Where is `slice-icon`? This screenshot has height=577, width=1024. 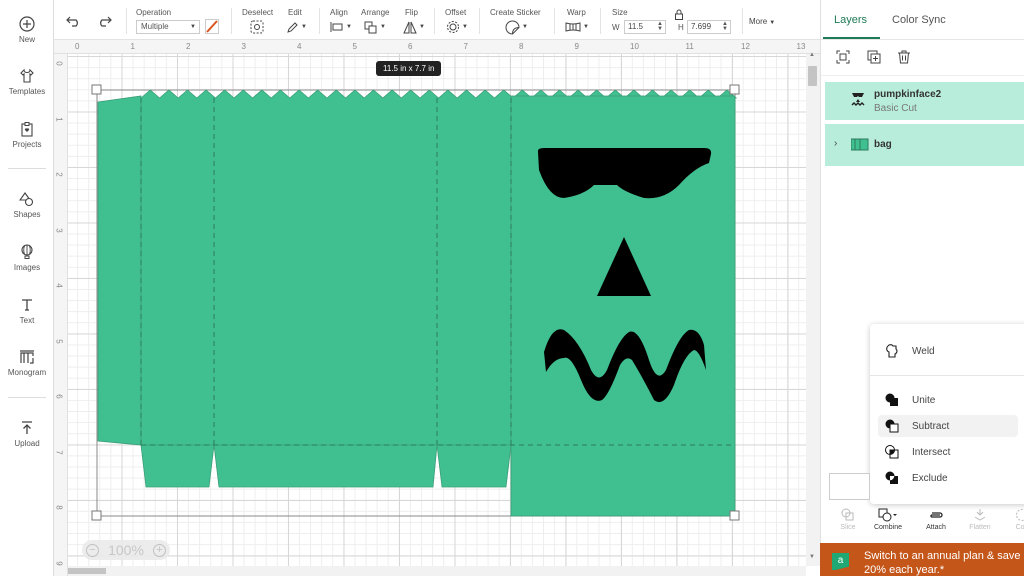 slice-icon is located at coordinates (848, 515).